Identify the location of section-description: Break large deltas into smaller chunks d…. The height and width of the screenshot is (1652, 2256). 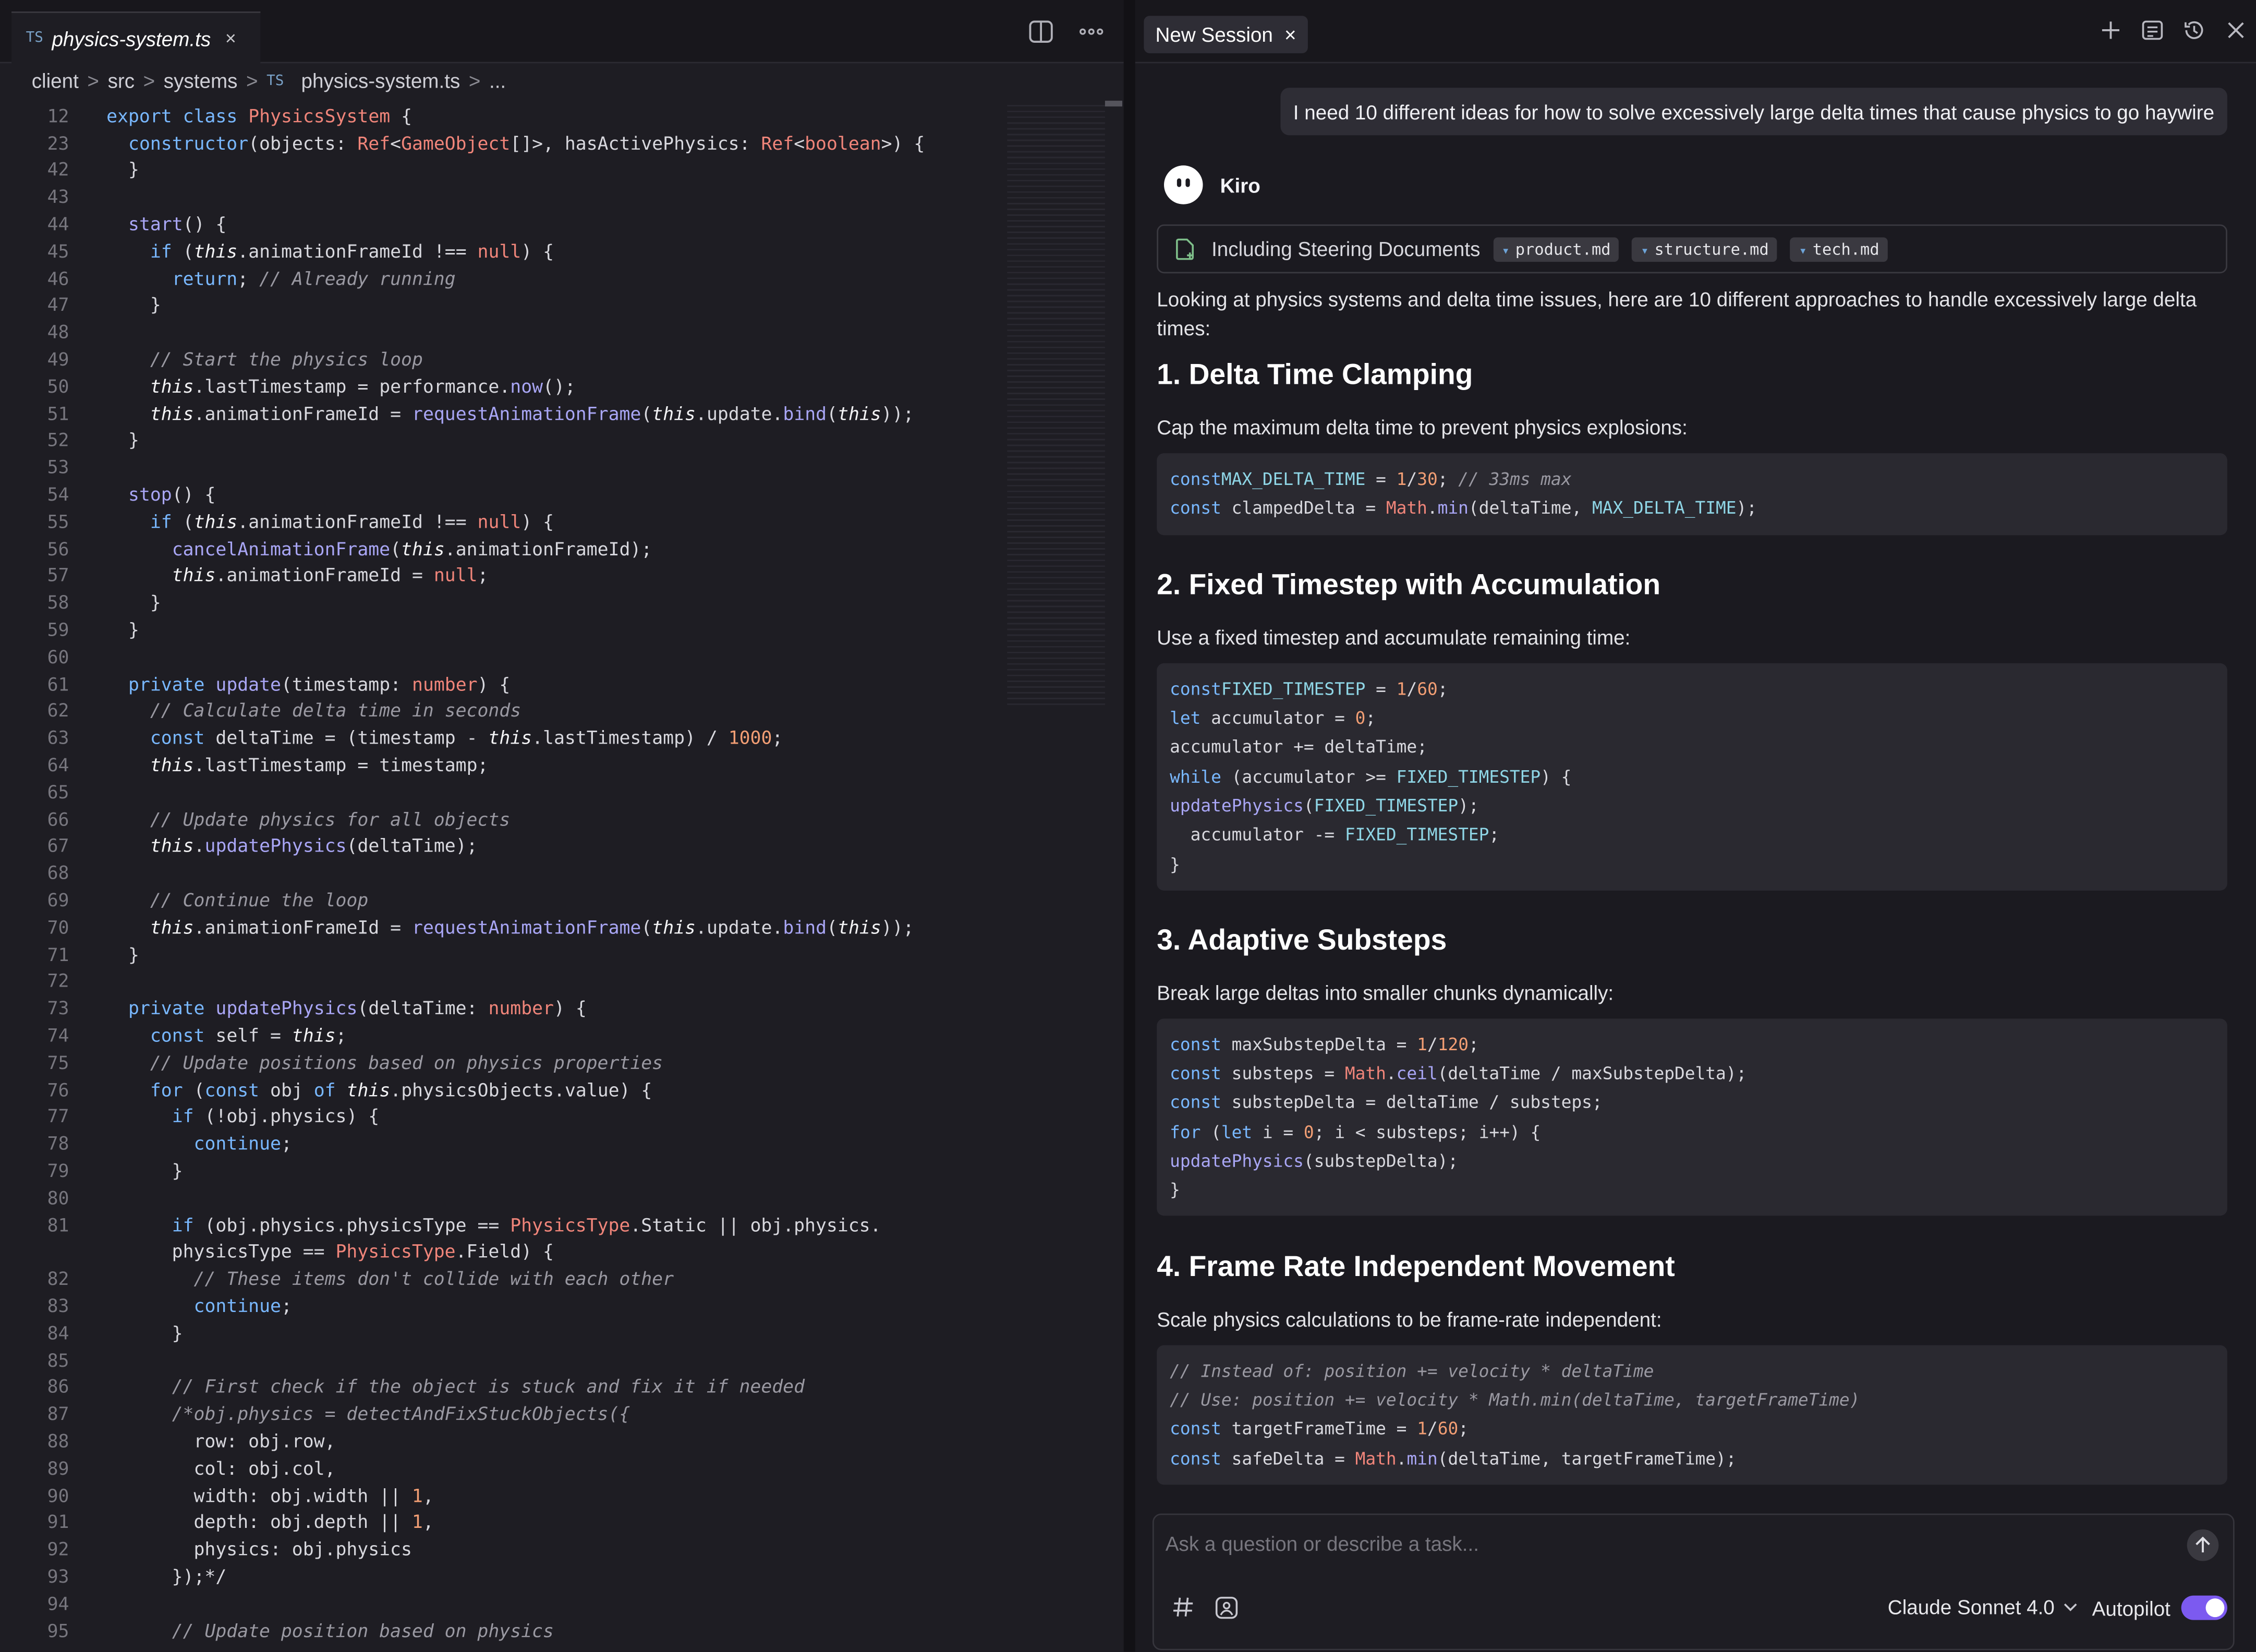
(1385, 992).